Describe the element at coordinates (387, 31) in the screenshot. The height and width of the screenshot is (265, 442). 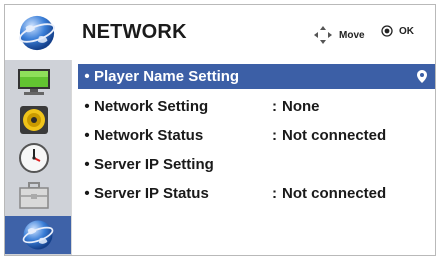
I see `ok-button-icon` at that location.